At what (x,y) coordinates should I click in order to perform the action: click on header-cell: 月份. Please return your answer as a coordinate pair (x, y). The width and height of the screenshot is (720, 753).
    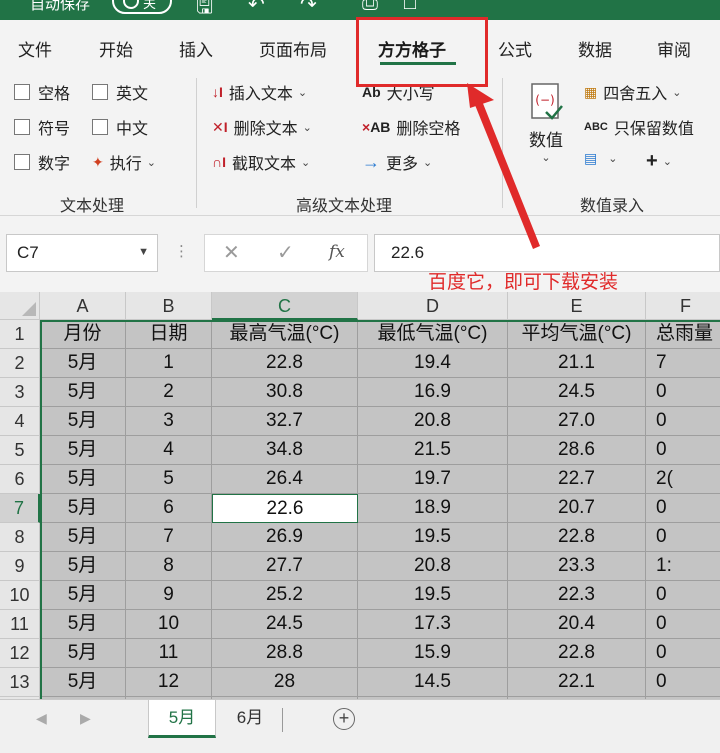
    Looking at the image, I should click on (83, 334).